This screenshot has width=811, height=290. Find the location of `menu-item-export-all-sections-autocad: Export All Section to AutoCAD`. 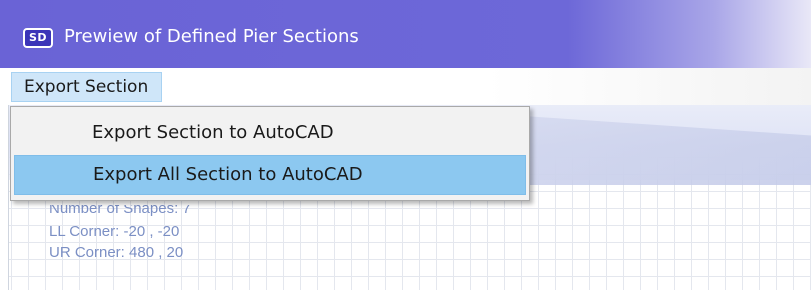

menu-item-export-all-sections-autocad: Export All Section to AutoCAD is located at coordinates (270, 175).